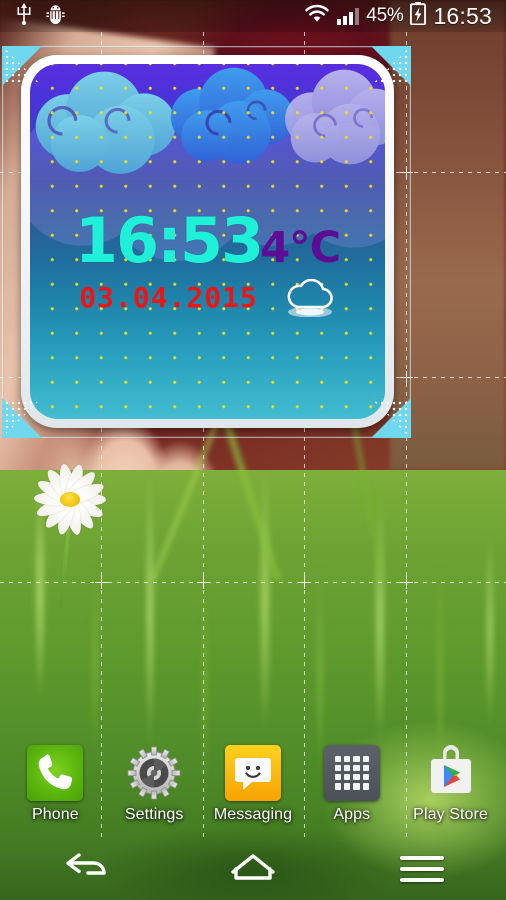 The height and width of the screenshot is (900, 506). What do you see at coordinates (55, 772) in the screenshot?
I see `phone-icon` at bounding box center [55, 772].